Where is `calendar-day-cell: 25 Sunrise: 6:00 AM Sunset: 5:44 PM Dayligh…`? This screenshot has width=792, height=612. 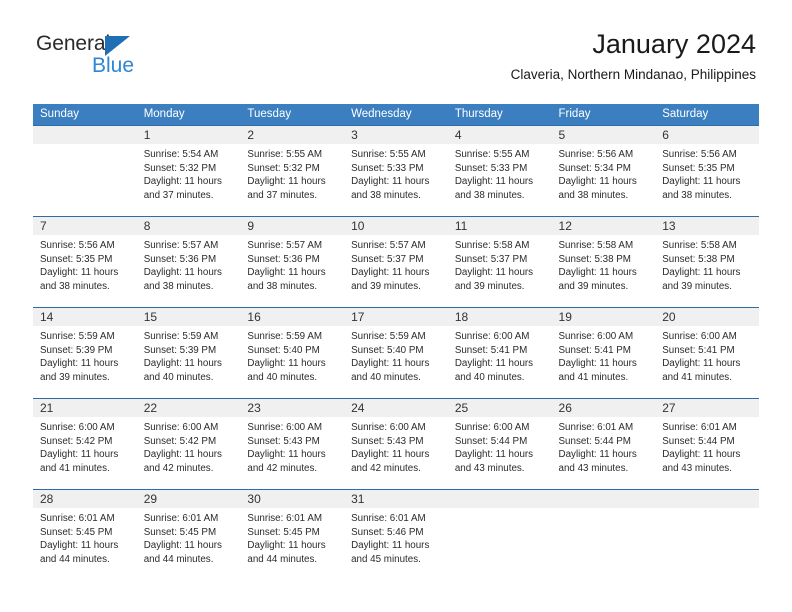
calendar-day-cell: 25 Sunrise: 6:00 AM Sunset: 5:44 PM Dayligh… is located at coordinates (499, 444).